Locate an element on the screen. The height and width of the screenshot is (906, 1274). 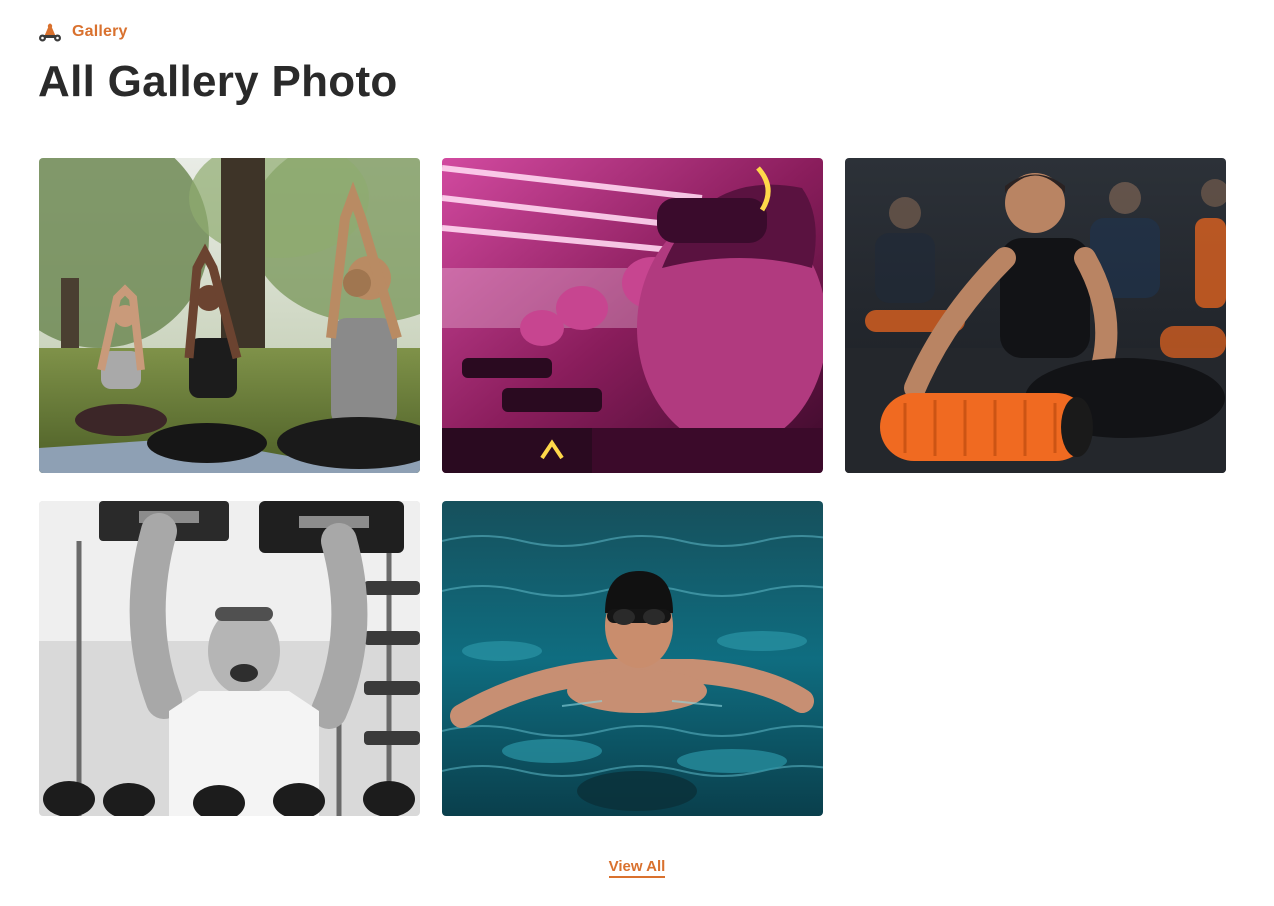
gallery-photo-vr-cycling is located at coordinates (632, 315).